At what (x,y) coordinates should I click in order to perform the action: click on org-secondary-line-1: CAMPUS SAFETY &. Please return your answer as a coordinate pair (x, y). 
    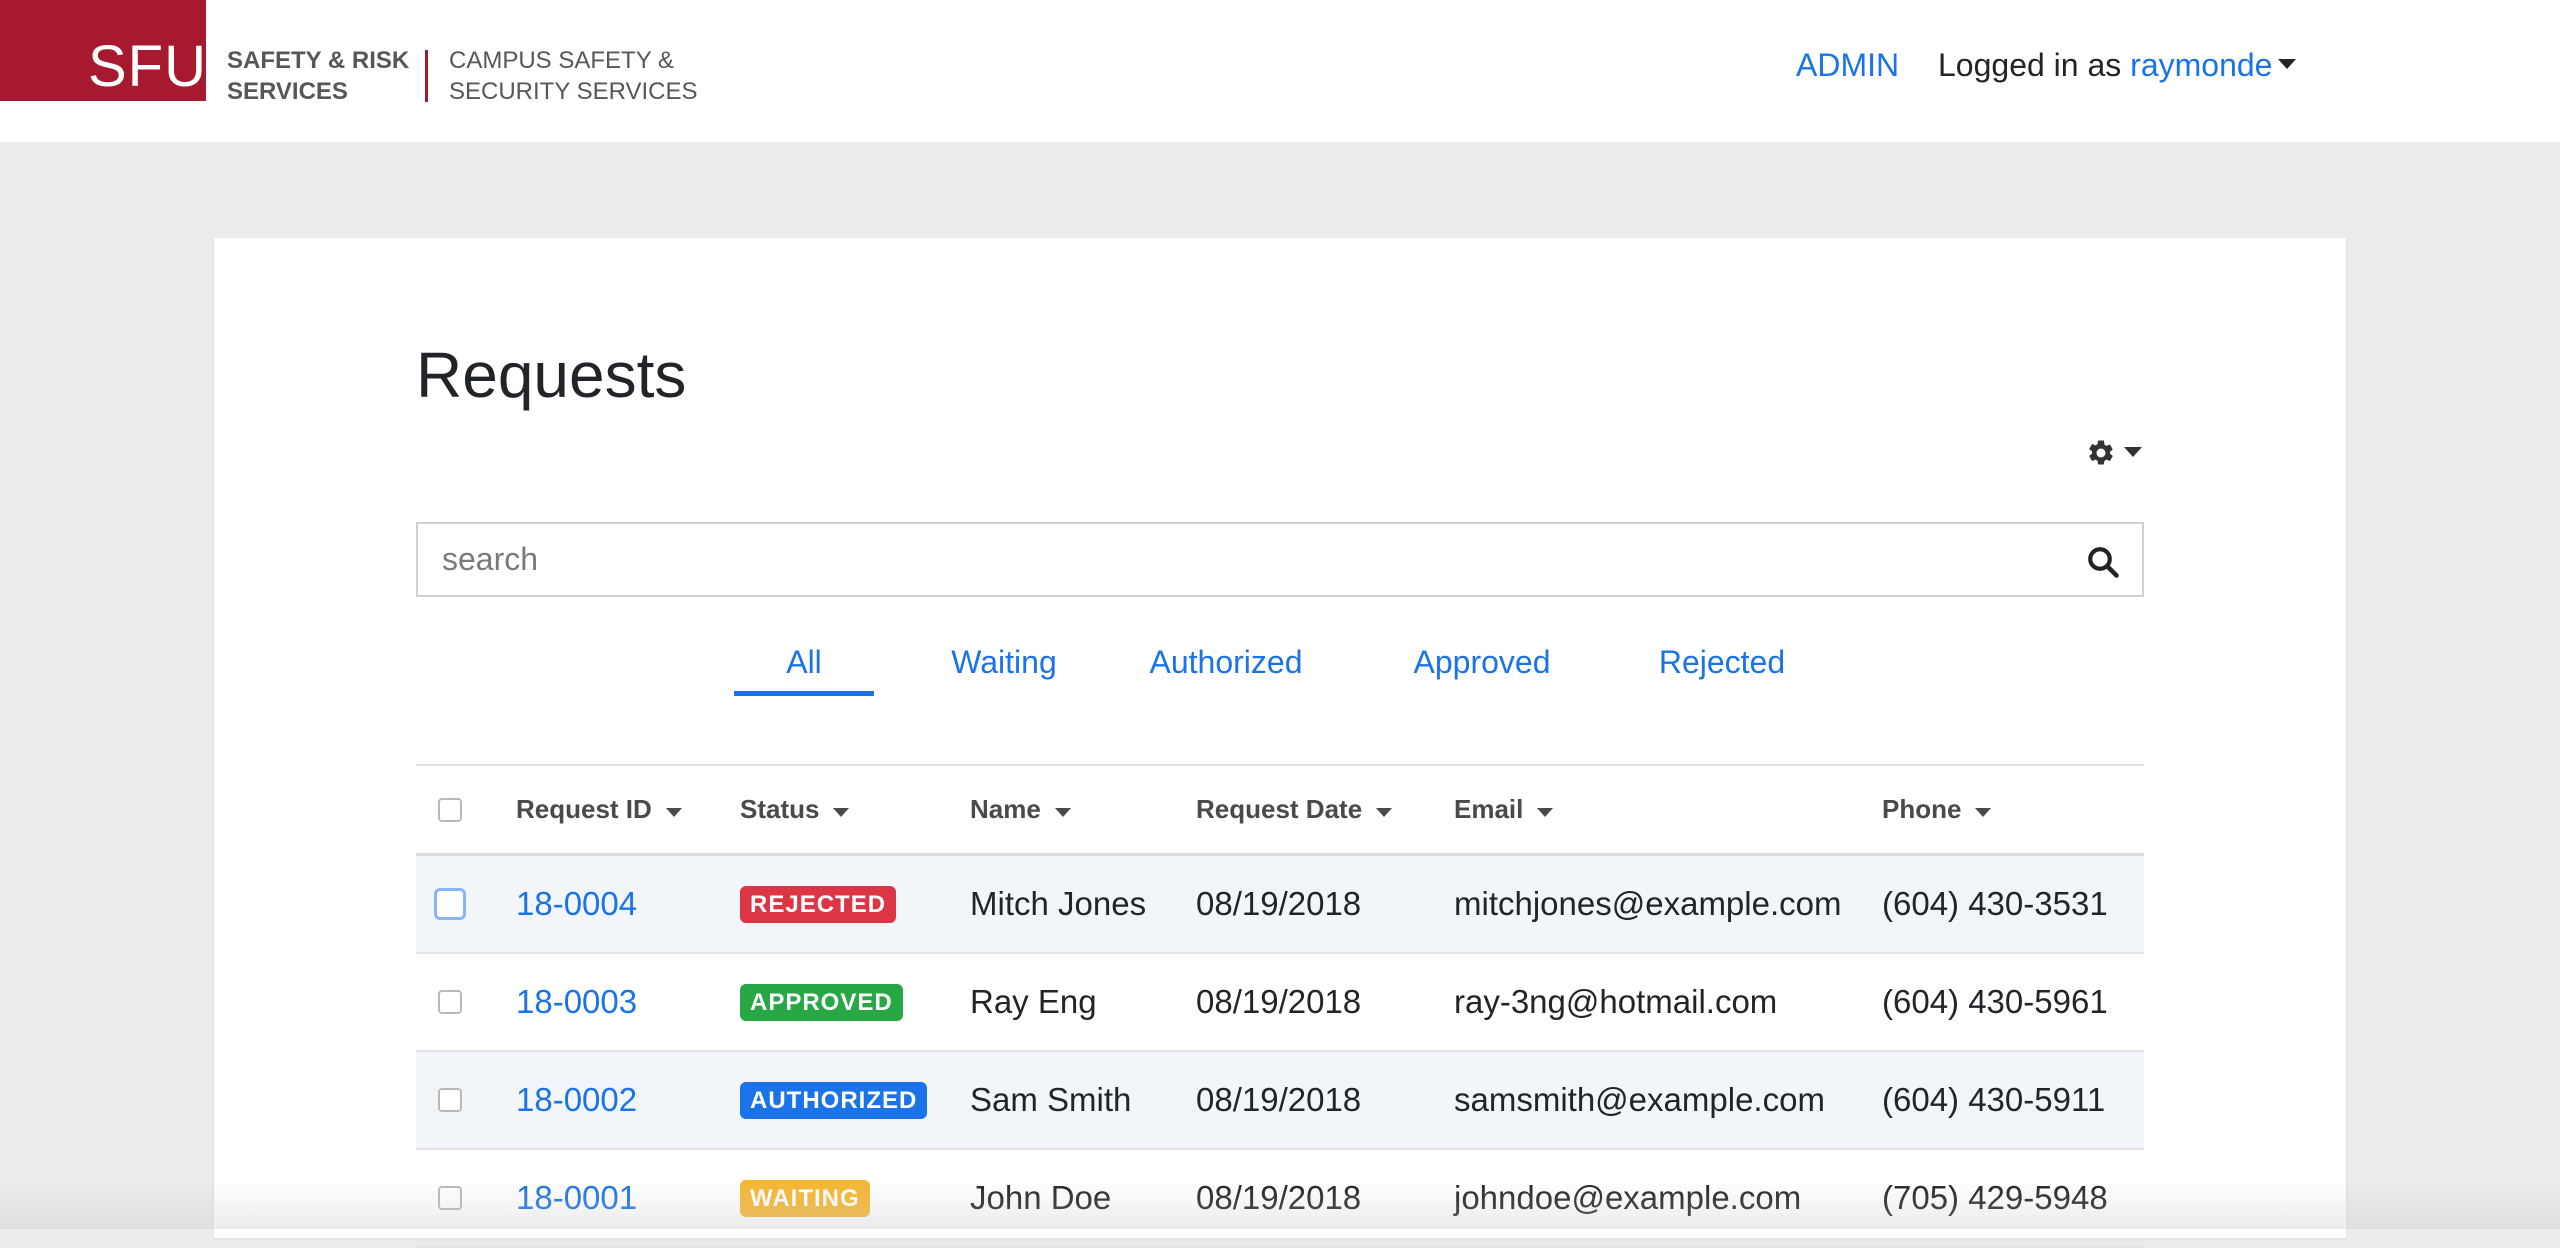
    Looking at the image, I should click on (561, 60).